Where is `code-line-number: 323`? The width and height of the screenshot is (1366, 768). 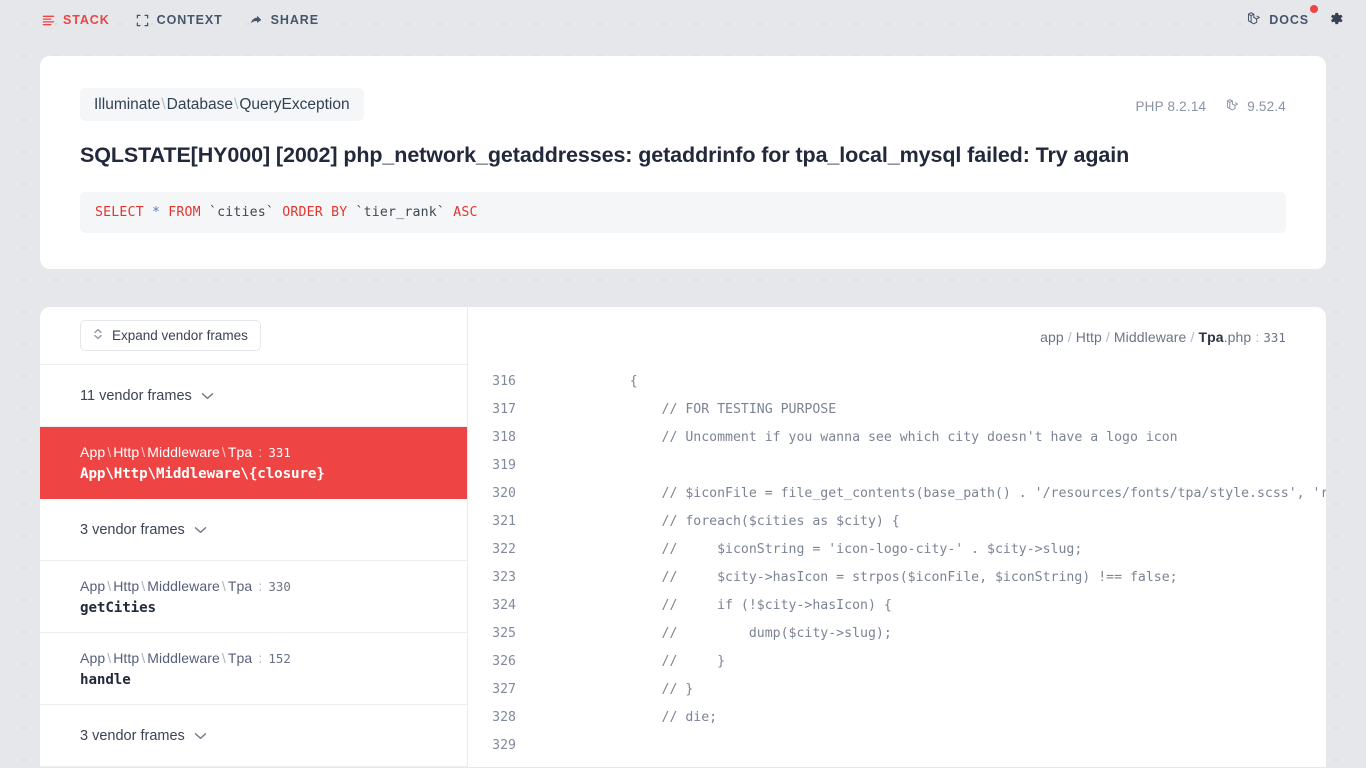 code-line-number: 323 is located at coordinates (504, 577).